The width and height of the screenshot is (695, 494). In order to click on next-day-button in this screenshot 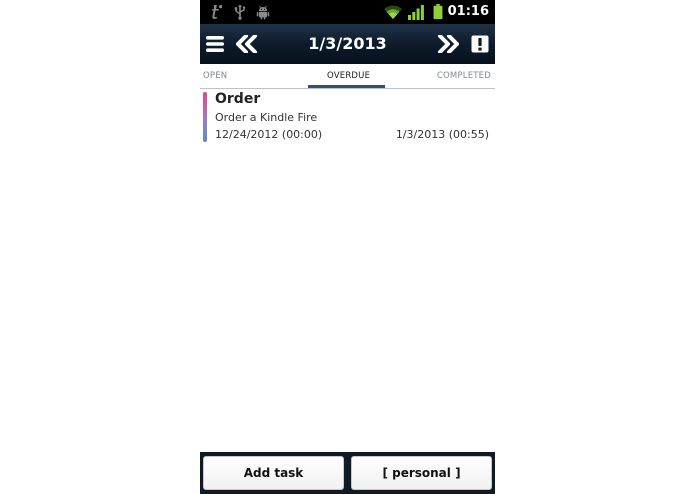, I will do `click(448, 44)`.